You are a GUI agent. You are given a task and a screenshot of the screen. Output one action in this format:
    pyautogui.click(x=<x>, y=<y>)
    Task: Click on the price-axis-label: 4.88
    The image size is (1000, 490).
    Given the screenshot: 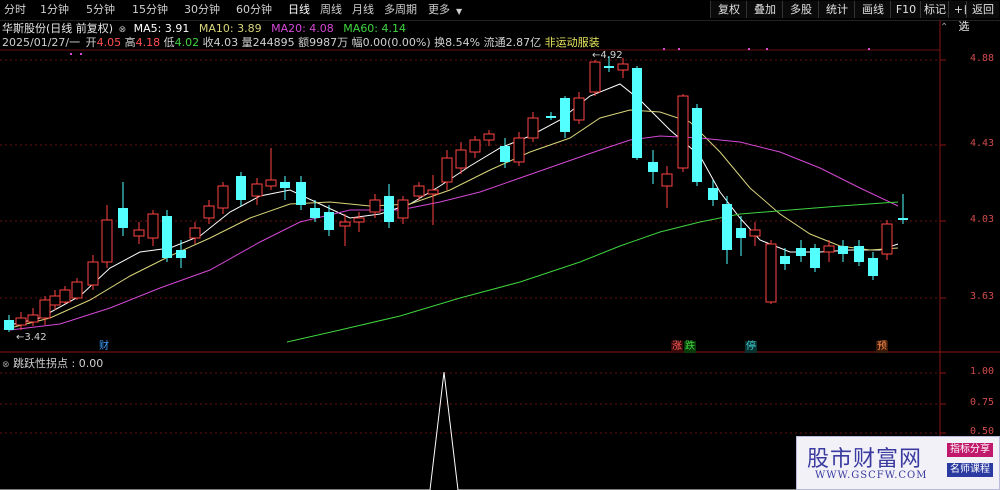 What is the action you would take?
    pyautogui.click(x=982, y=58)
    